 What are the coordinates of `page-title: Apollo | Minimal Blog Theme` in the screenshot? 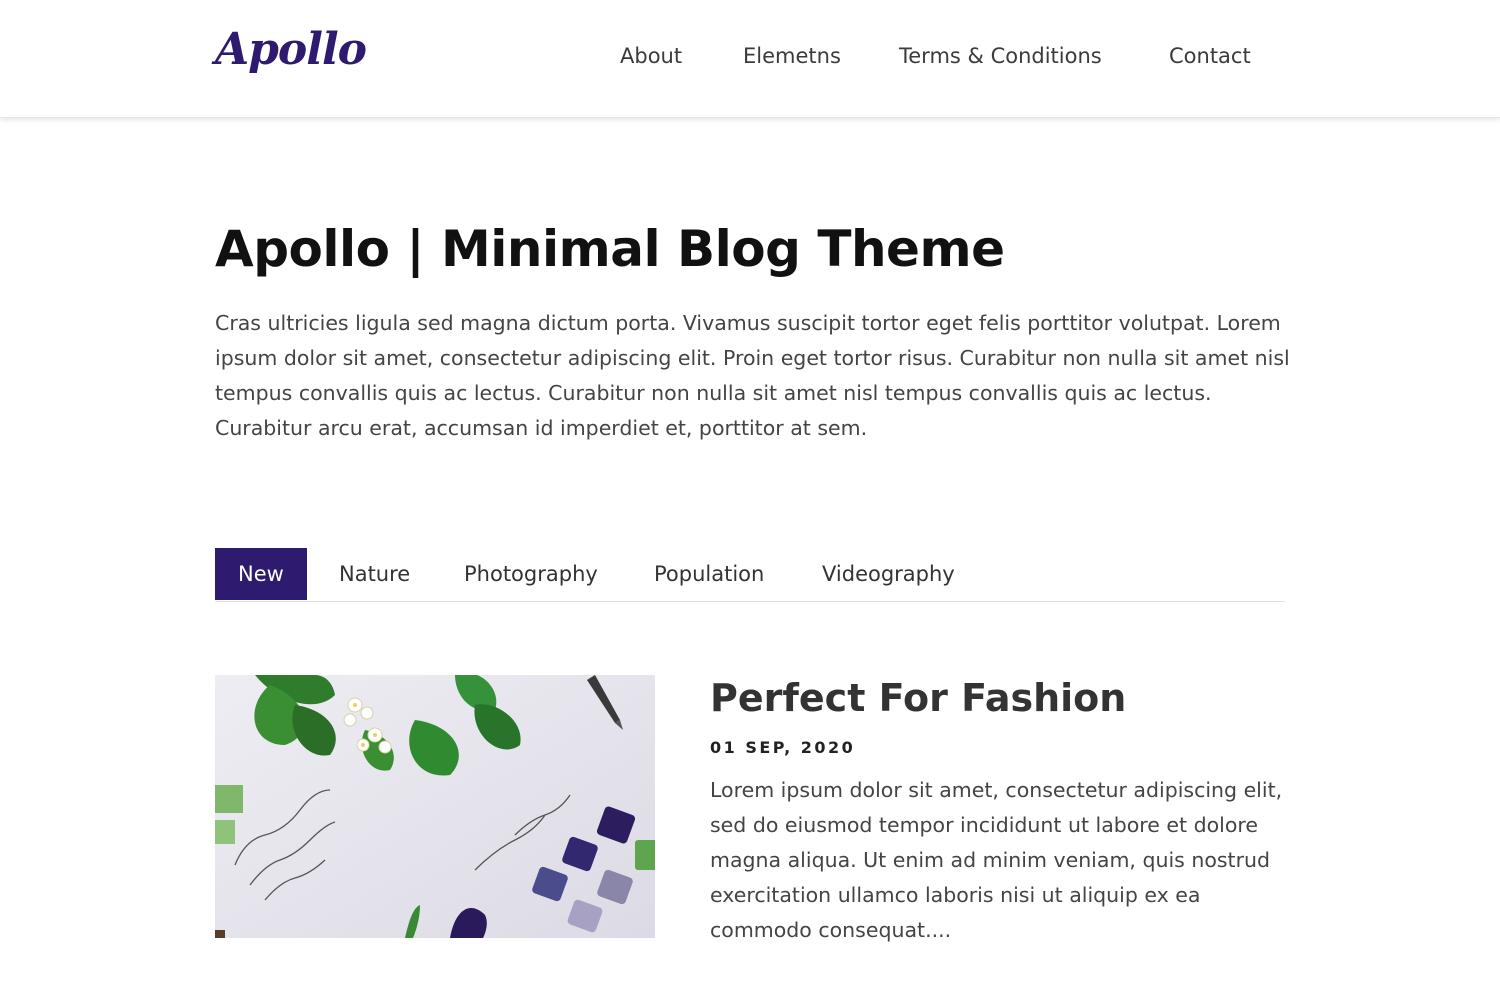 It's located at (610, 249).